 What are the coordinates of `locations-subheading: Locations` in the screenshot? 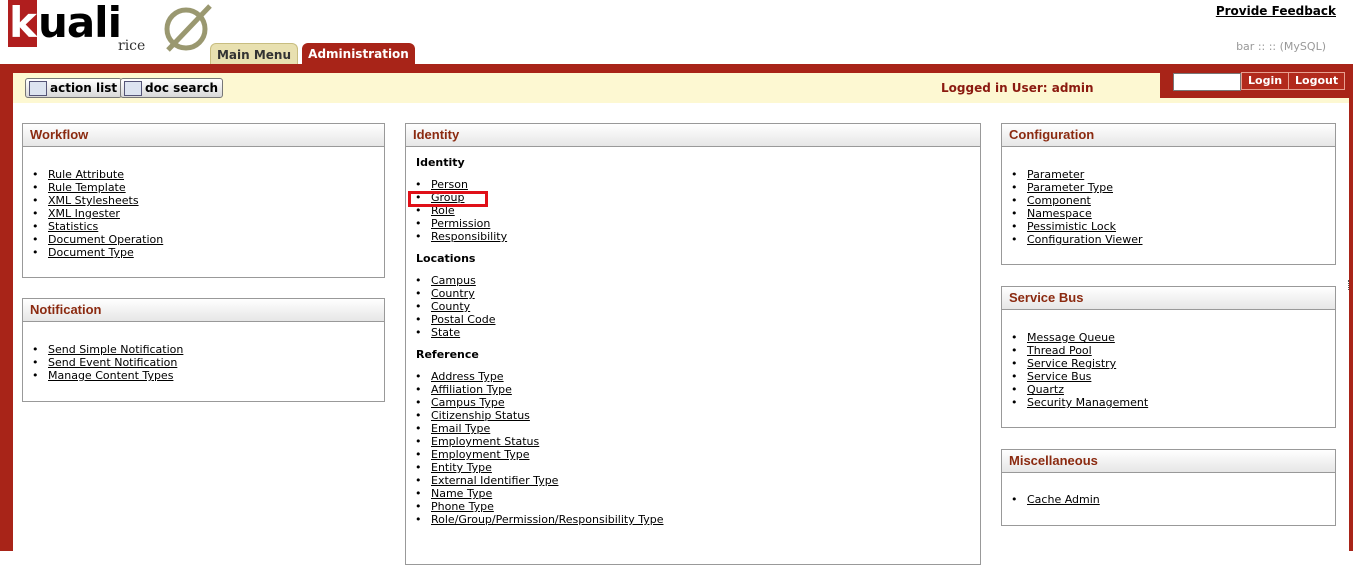 It's located at (446, 258).